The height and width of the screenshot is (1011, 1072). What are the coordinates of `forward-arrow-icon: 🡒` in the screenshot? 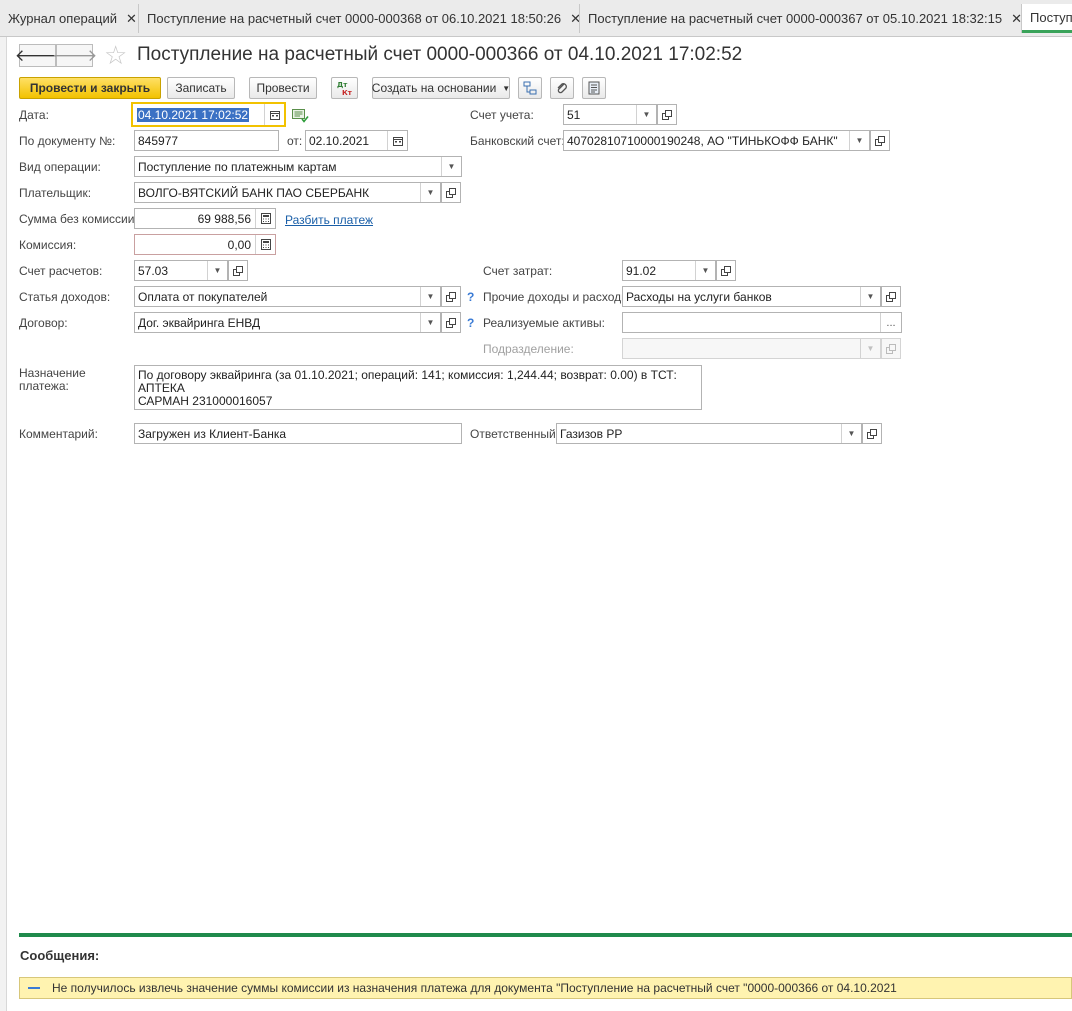 It's located at (74, 55).